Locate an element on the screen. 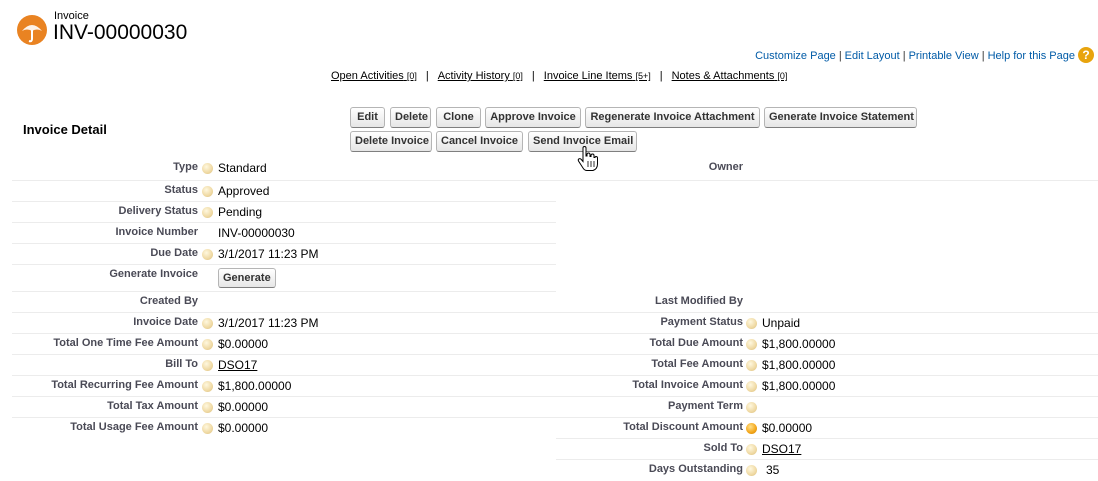 The width and height of the screenshot is (1098, 481). printable-view-link: Printable View is located at coordinates (944, 56).